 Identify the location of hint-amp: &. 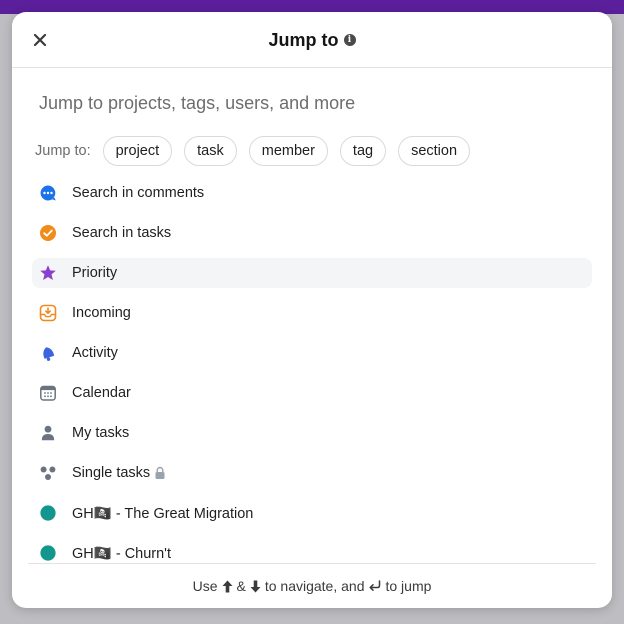
(241, 586).